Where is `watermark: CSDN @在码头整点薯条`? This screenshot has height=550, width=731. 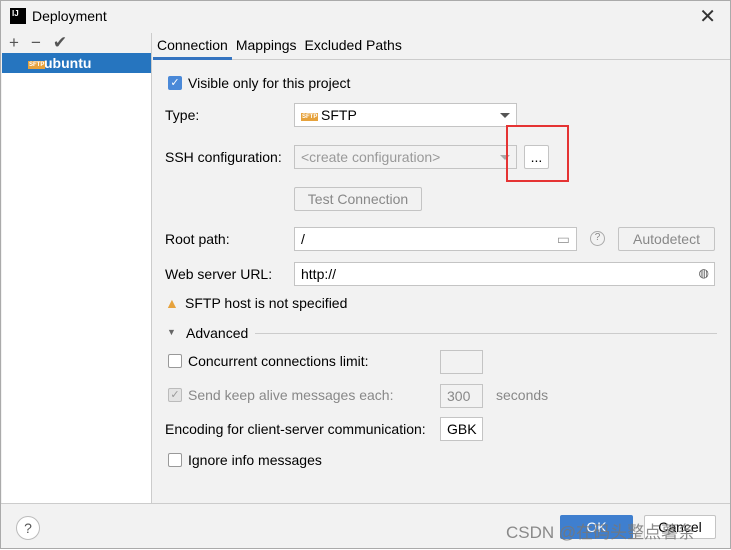
watermark: CSDN @在码头整点薯条 is located at coordinates (601, 532).